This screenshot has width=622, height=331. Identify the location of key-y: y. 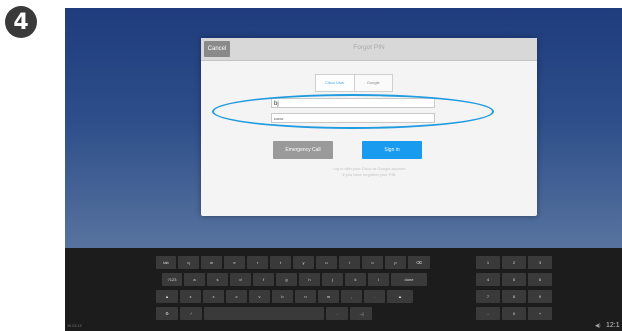
(303, 262).